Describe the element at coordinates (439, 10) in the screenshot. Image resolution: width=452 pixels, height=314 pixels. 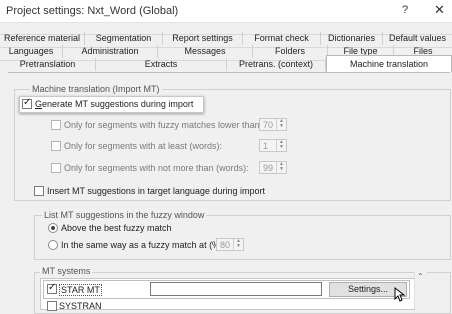
I see `close-button: ✕` at that location.